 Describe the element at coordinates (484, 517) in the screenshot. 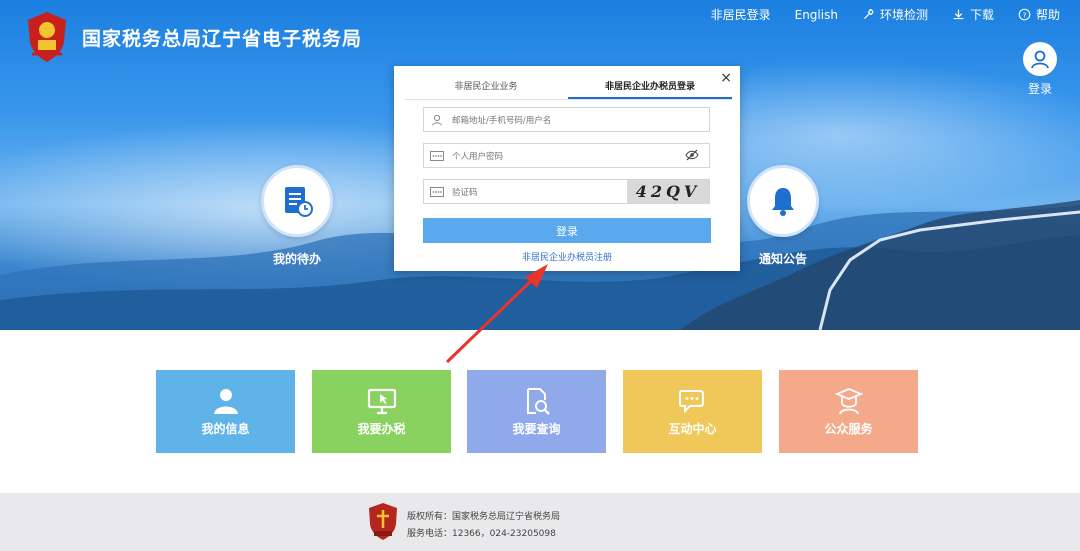

I see `footer-copyright: 版权所有：国家税务总局辽宁省税务局` at that location.